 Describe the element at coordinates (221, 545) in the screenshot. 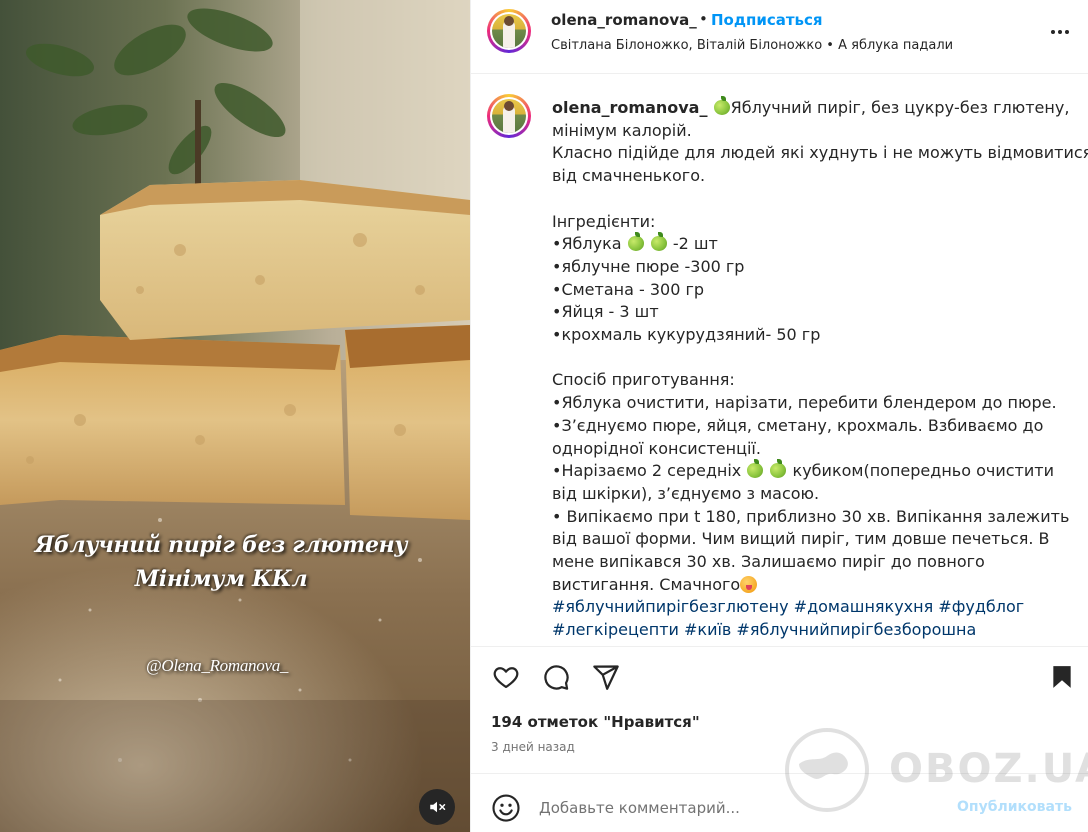

I see `overlay-title: Яблучний пиріг без глютену` at that location.